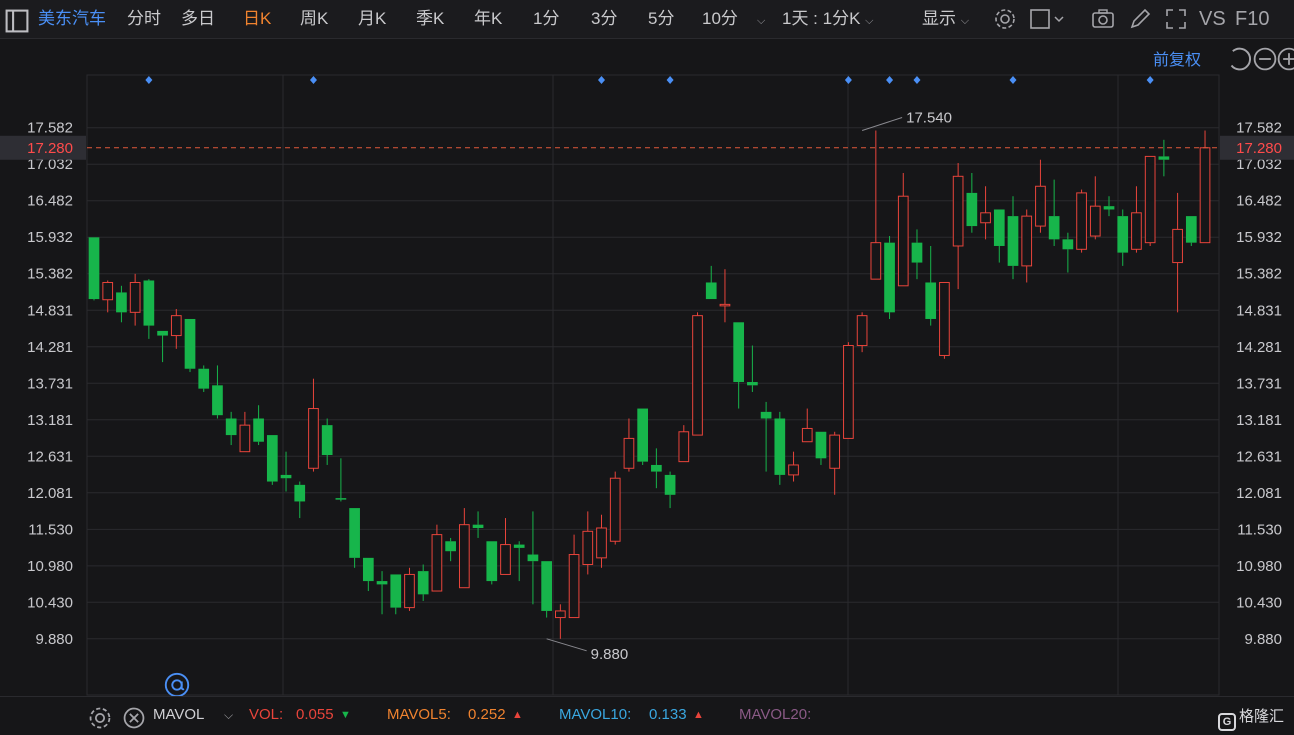  What do you see at coordinates (720, 19) in the screenshot?
I see `tab-10min: 10分` at bounding box center [720, 19].